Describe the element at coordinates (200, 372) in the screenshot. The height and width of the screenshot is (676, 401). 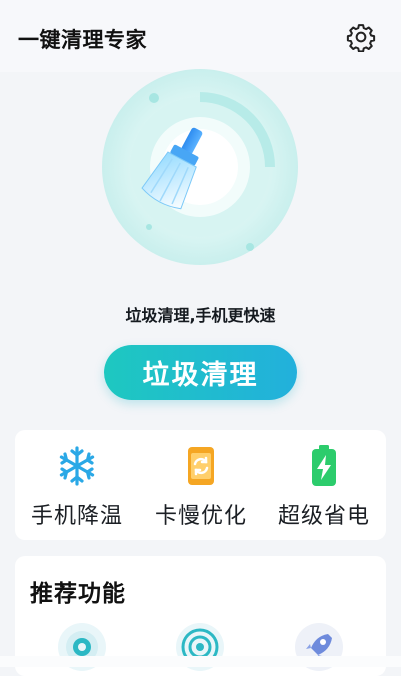
I see `junk-clean-button: 垃圾清理` at that location.